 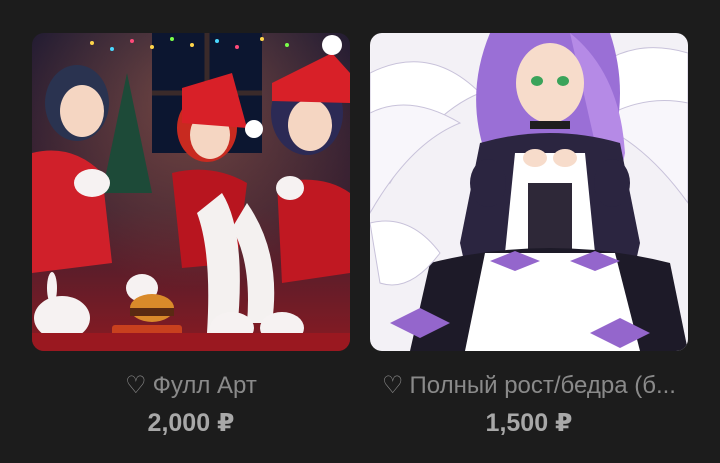 What do you see at coordinates (204, 385) in the screenshot?
I see `product-title-text: Фулл Арт` at bounding box center [204, 385].